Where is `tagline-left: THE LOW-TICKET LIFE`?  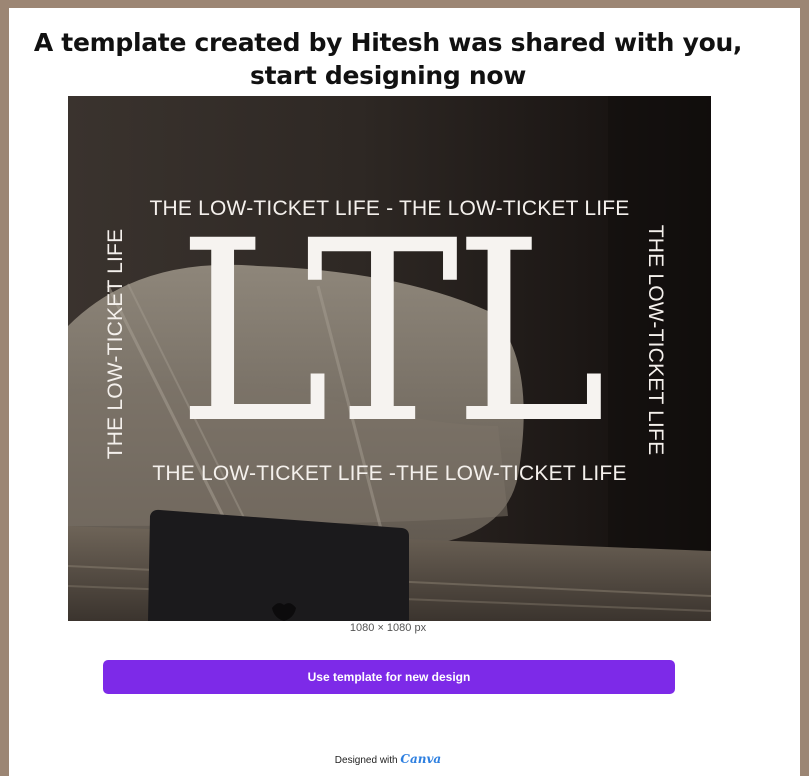 tagline-left: THE LOW-TICKET LIFE is located at coordinates (115, 344).